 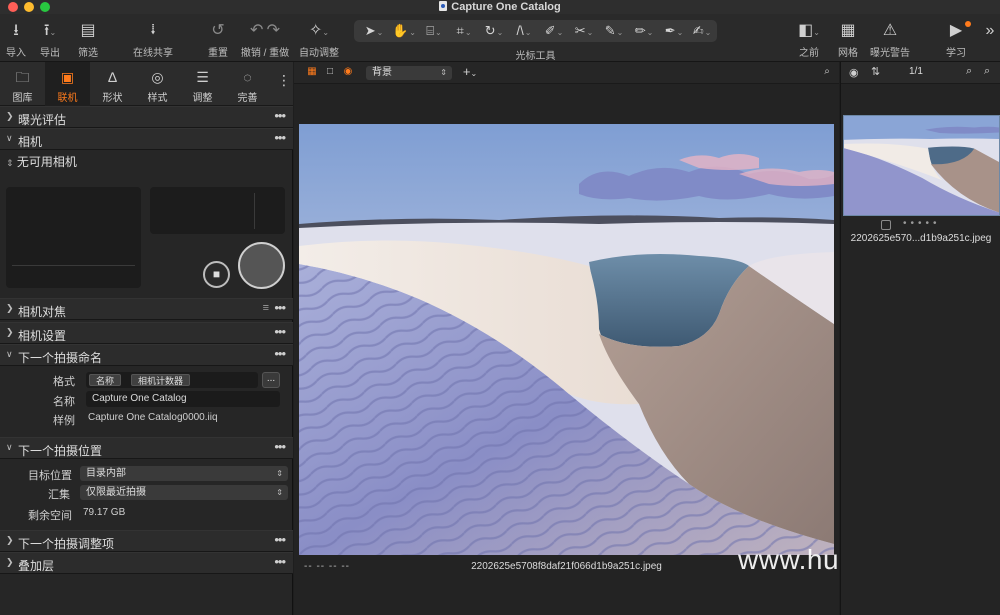 I want to click on exposure-warning-button: ⚠ 曝光警告, so click(x=890, y=40).